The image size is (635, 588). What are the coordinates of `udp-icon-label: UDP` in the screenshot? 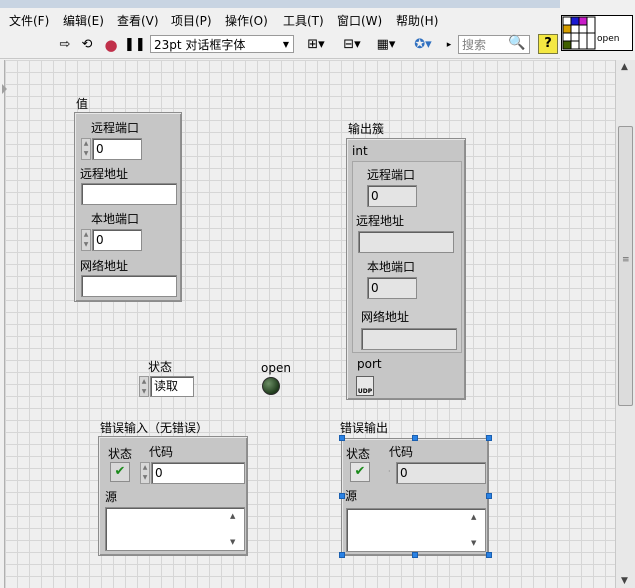 It's located at (365, 391).